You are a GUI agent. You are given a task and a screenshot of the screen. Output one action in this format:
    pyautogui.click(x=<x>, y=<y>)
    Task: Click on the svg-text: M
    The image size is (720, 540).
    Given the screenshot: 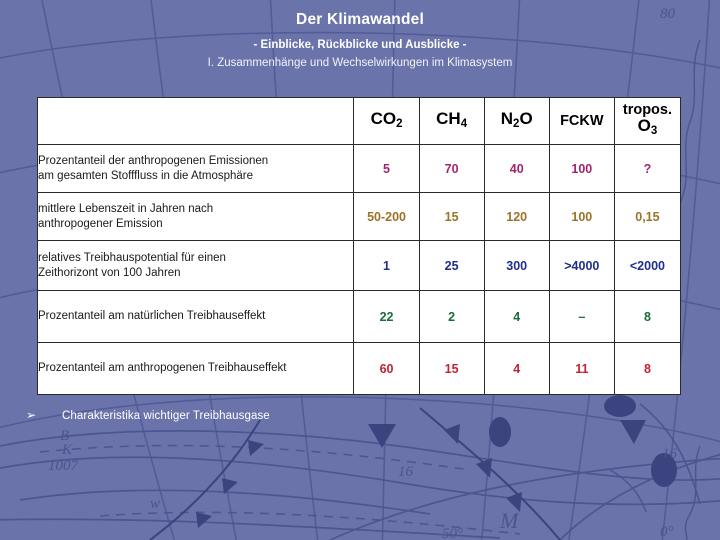 What is the action you would take?
    pyautogui.click(x=509, y=520)
    